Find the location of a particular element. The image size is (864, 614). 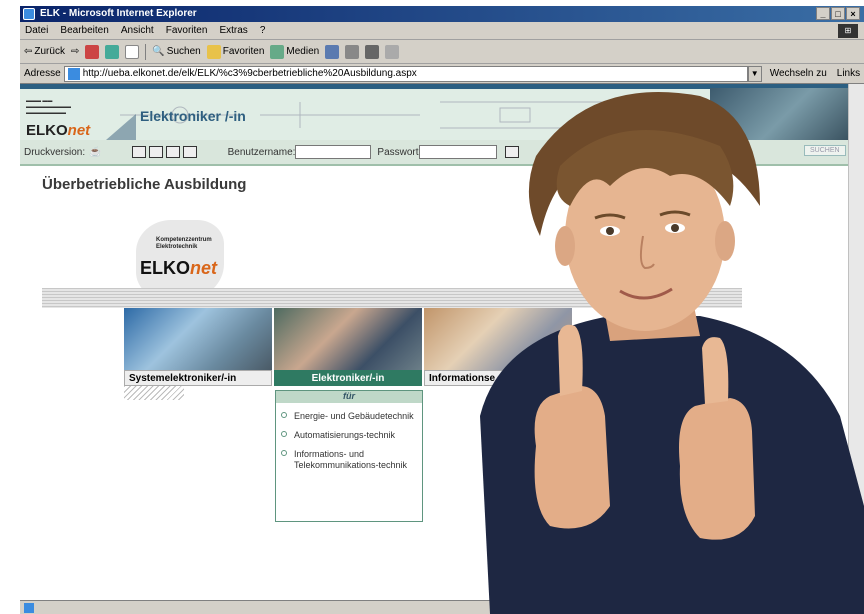

favorites-icon is located at coordinates (213, 51).